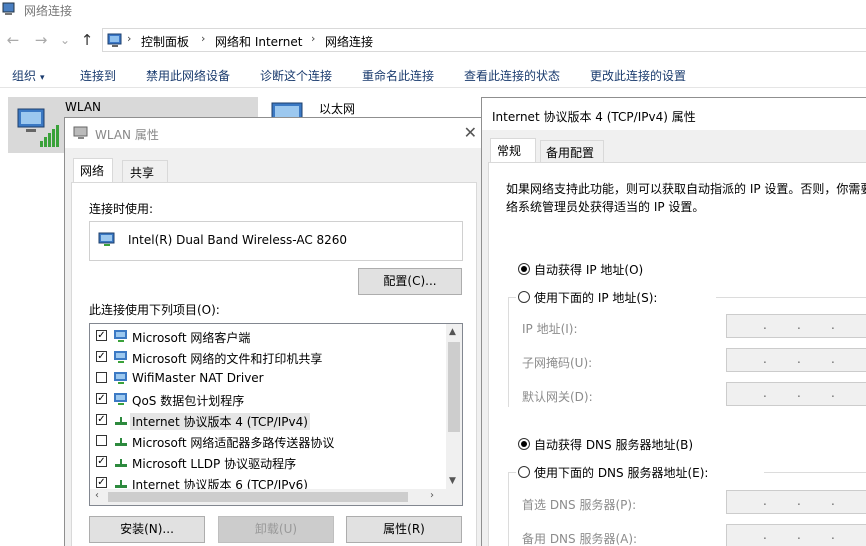 This screenshot has width=866, height=546. I want to click on vertical-scrollbar: ▲ ▼, so click(454, 407).